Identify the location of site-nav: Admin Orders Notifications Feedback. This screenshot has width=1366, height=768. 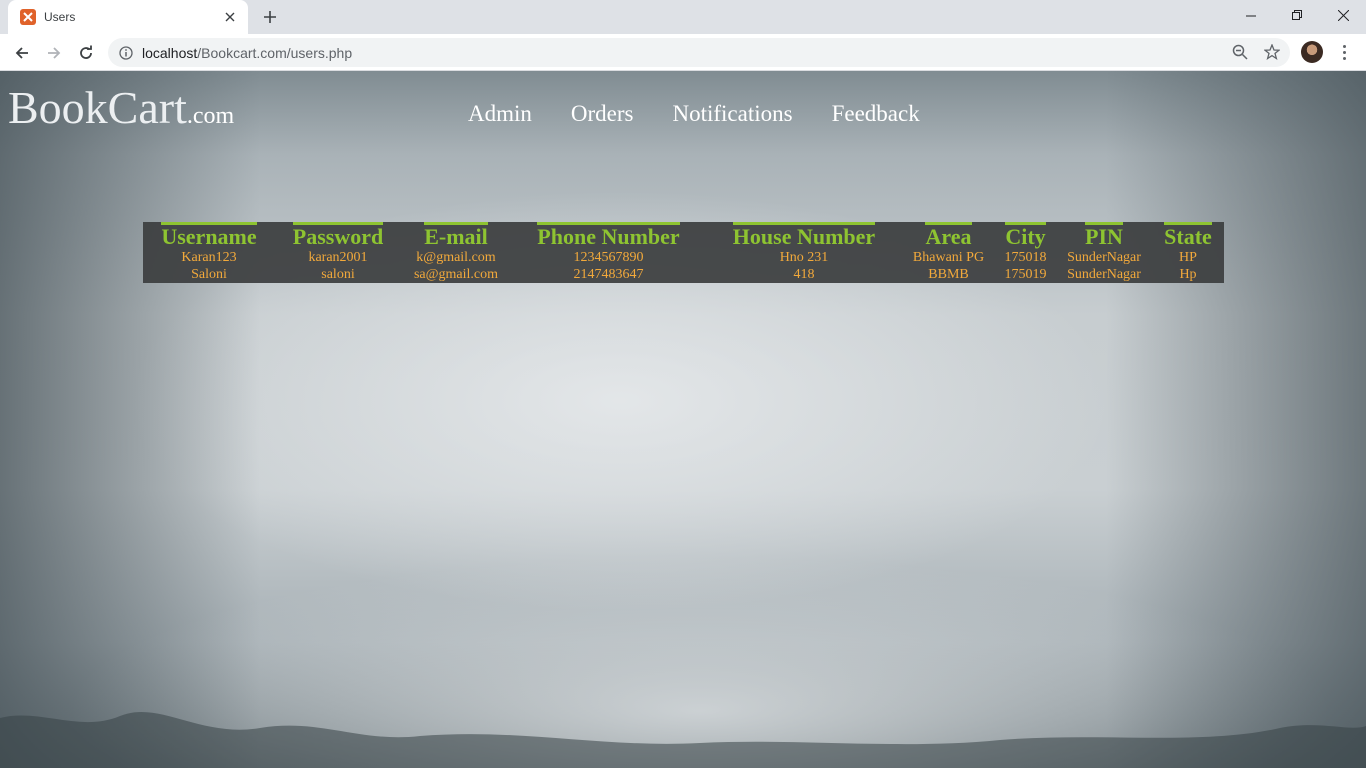
(694, 114).